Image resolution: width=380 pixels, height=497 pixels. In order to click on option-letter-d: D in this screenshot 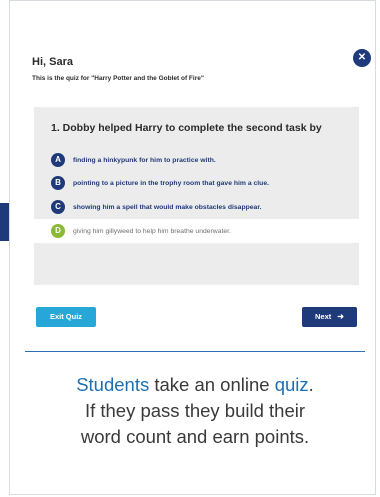, I will do `click(58, 231)`.